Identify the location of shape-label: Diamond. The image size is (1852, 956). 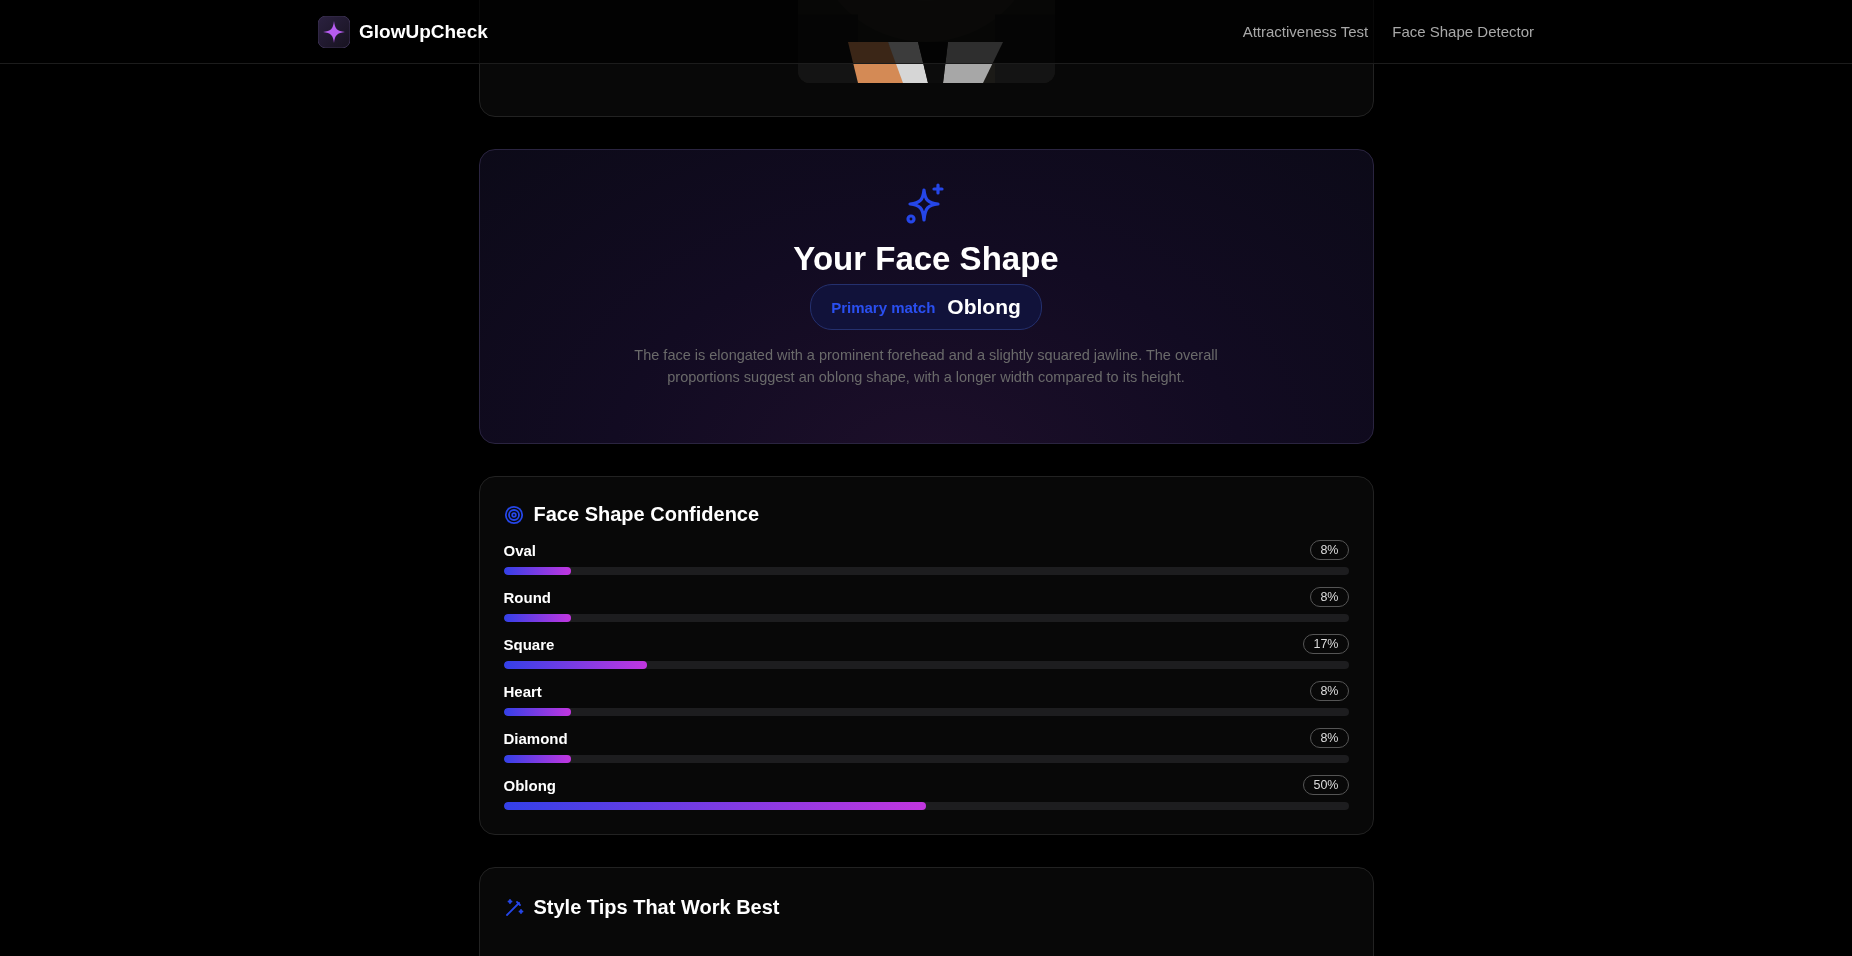
(535, 738).